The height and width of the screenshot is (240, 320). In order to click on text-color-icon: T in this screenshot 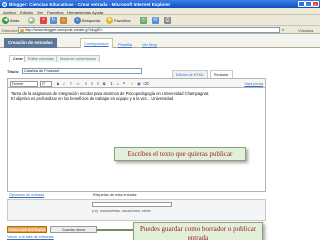, I will do `click(71, 84)`.